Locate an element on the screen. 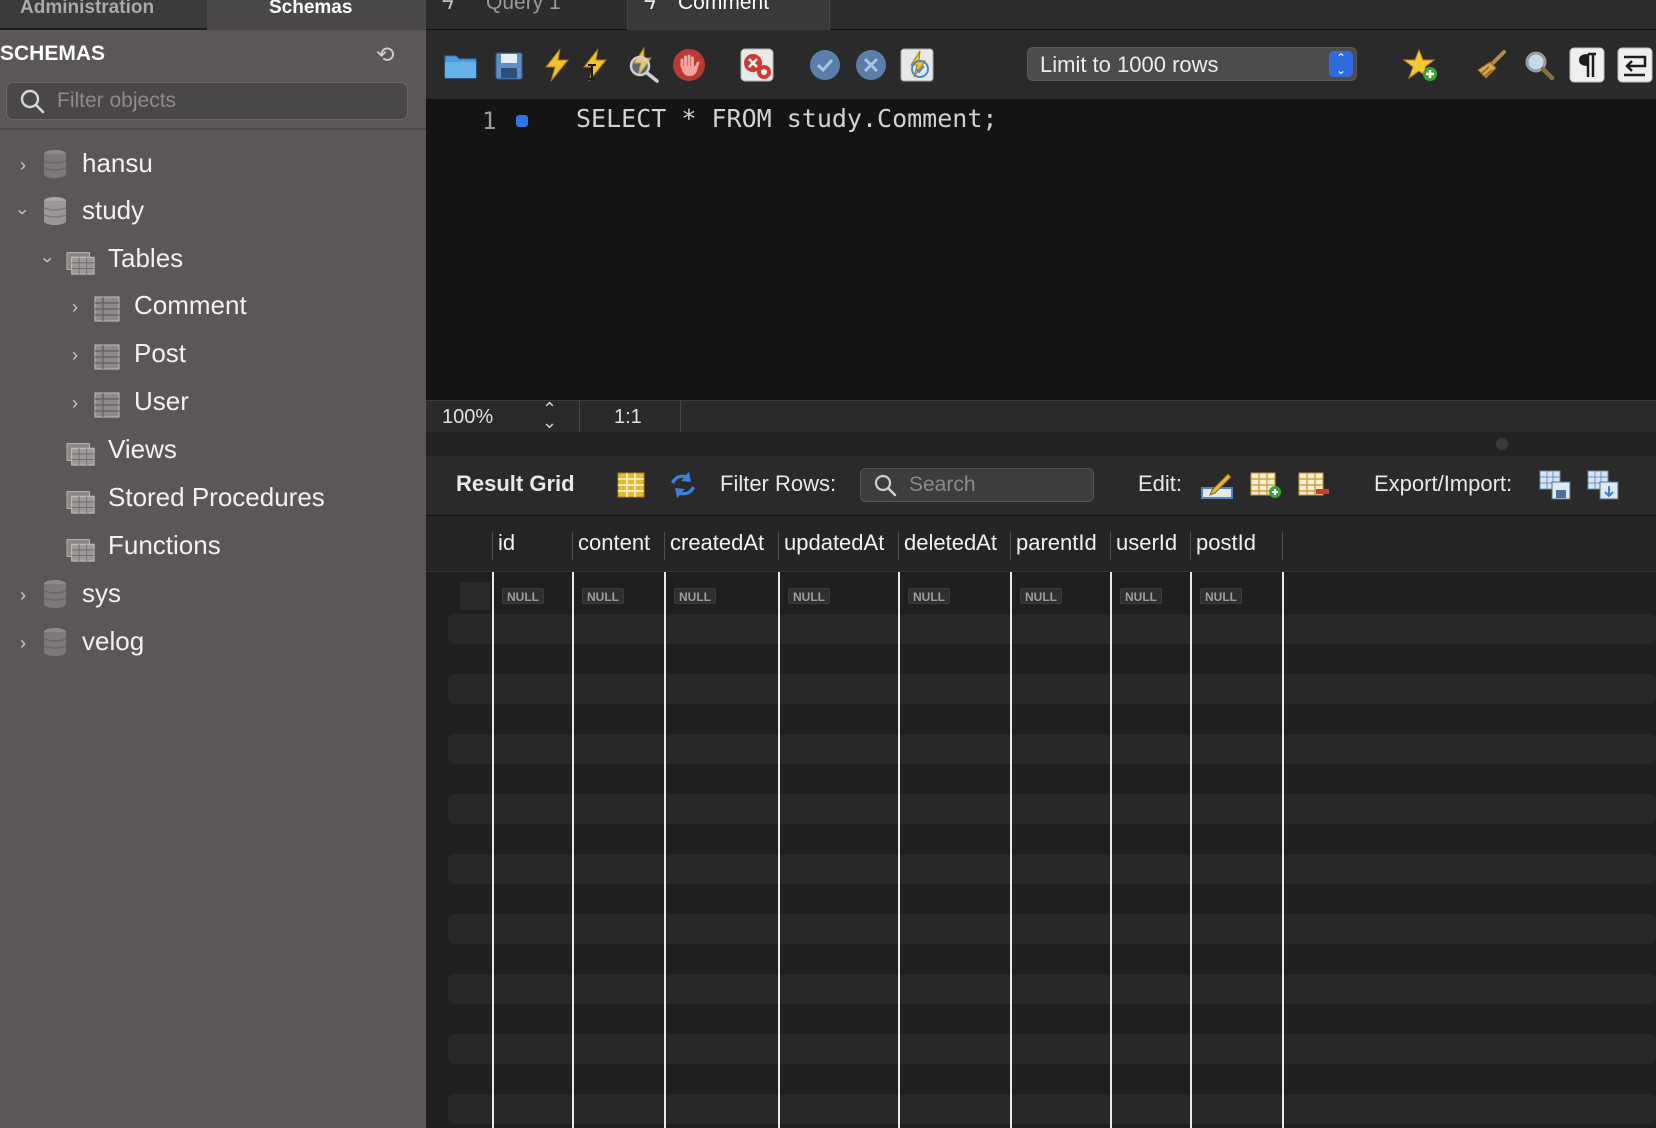 Image resolution: width=1656 pixels, height=1128 pixels. save-icon is located at coordinates (509, 65).